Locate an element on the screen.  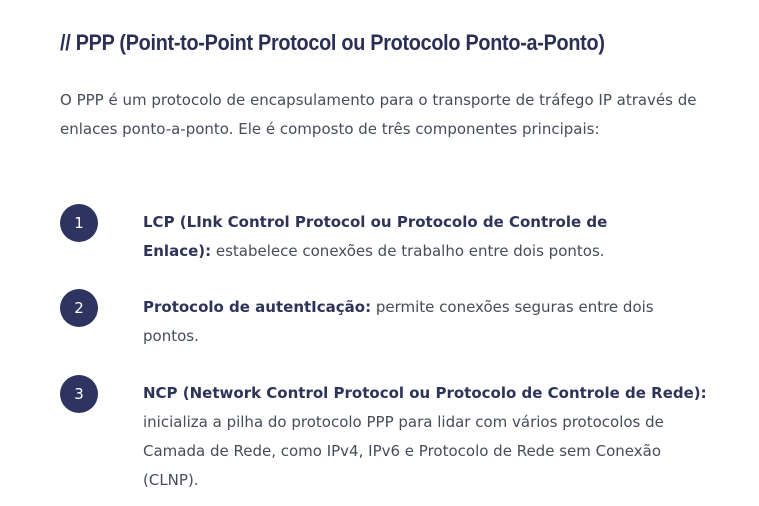
number-badge: 1 is located at coordinates (79, 223).